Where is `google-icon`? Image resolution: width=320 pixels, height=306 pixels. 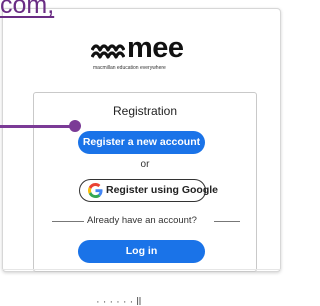
google-icon is located at coordinates (95, 190).